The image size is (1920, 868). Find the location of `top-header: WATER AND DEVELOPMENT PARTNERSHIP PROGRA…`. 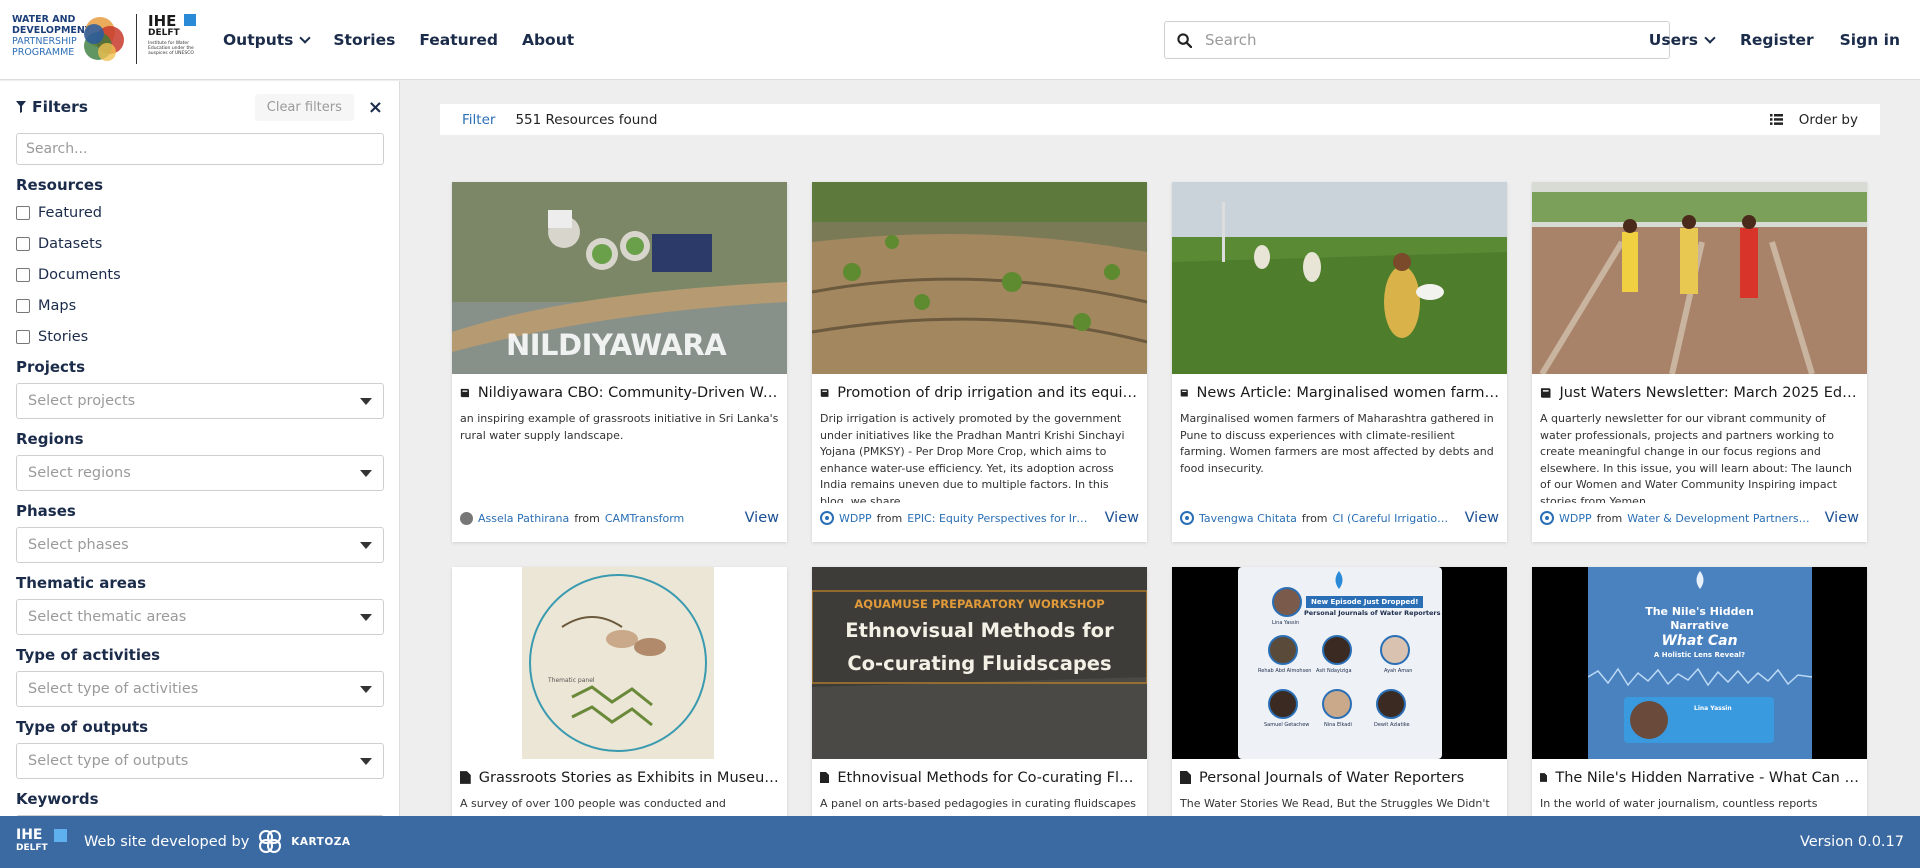

top-header: WATER AND DEVELOPMENT PARTNERSHIP PROGRA… is located at coordinates (960, 40).